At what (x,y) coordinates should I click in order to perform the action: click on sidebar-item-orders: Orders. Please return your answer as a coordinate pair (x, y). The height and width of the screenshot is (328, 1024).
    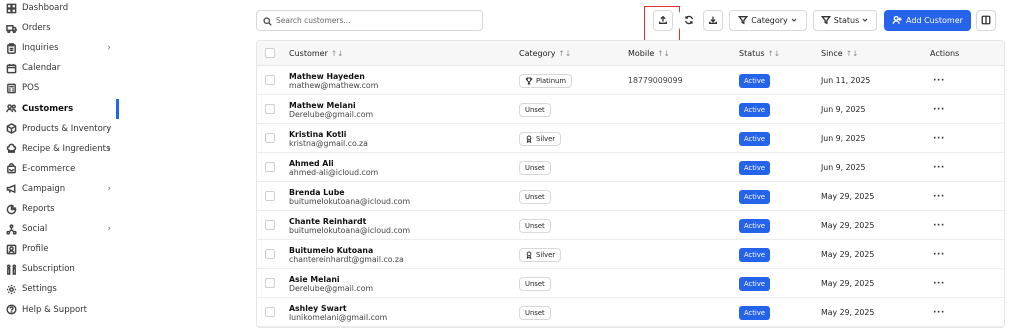
    Looking at the image, I should click on (59, 28).